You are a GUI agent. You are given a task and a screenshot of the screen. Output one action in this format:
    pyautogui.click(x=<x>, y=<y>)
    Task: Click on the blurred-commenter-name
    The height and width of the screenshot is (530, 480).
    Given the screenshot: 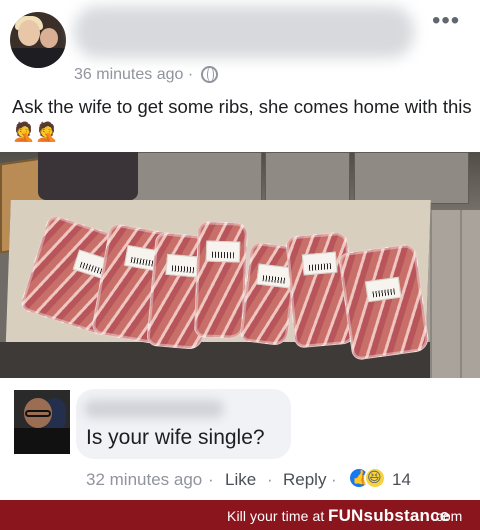 What is the action you would take?
    pyautogui.click(x=154, y=409)
    